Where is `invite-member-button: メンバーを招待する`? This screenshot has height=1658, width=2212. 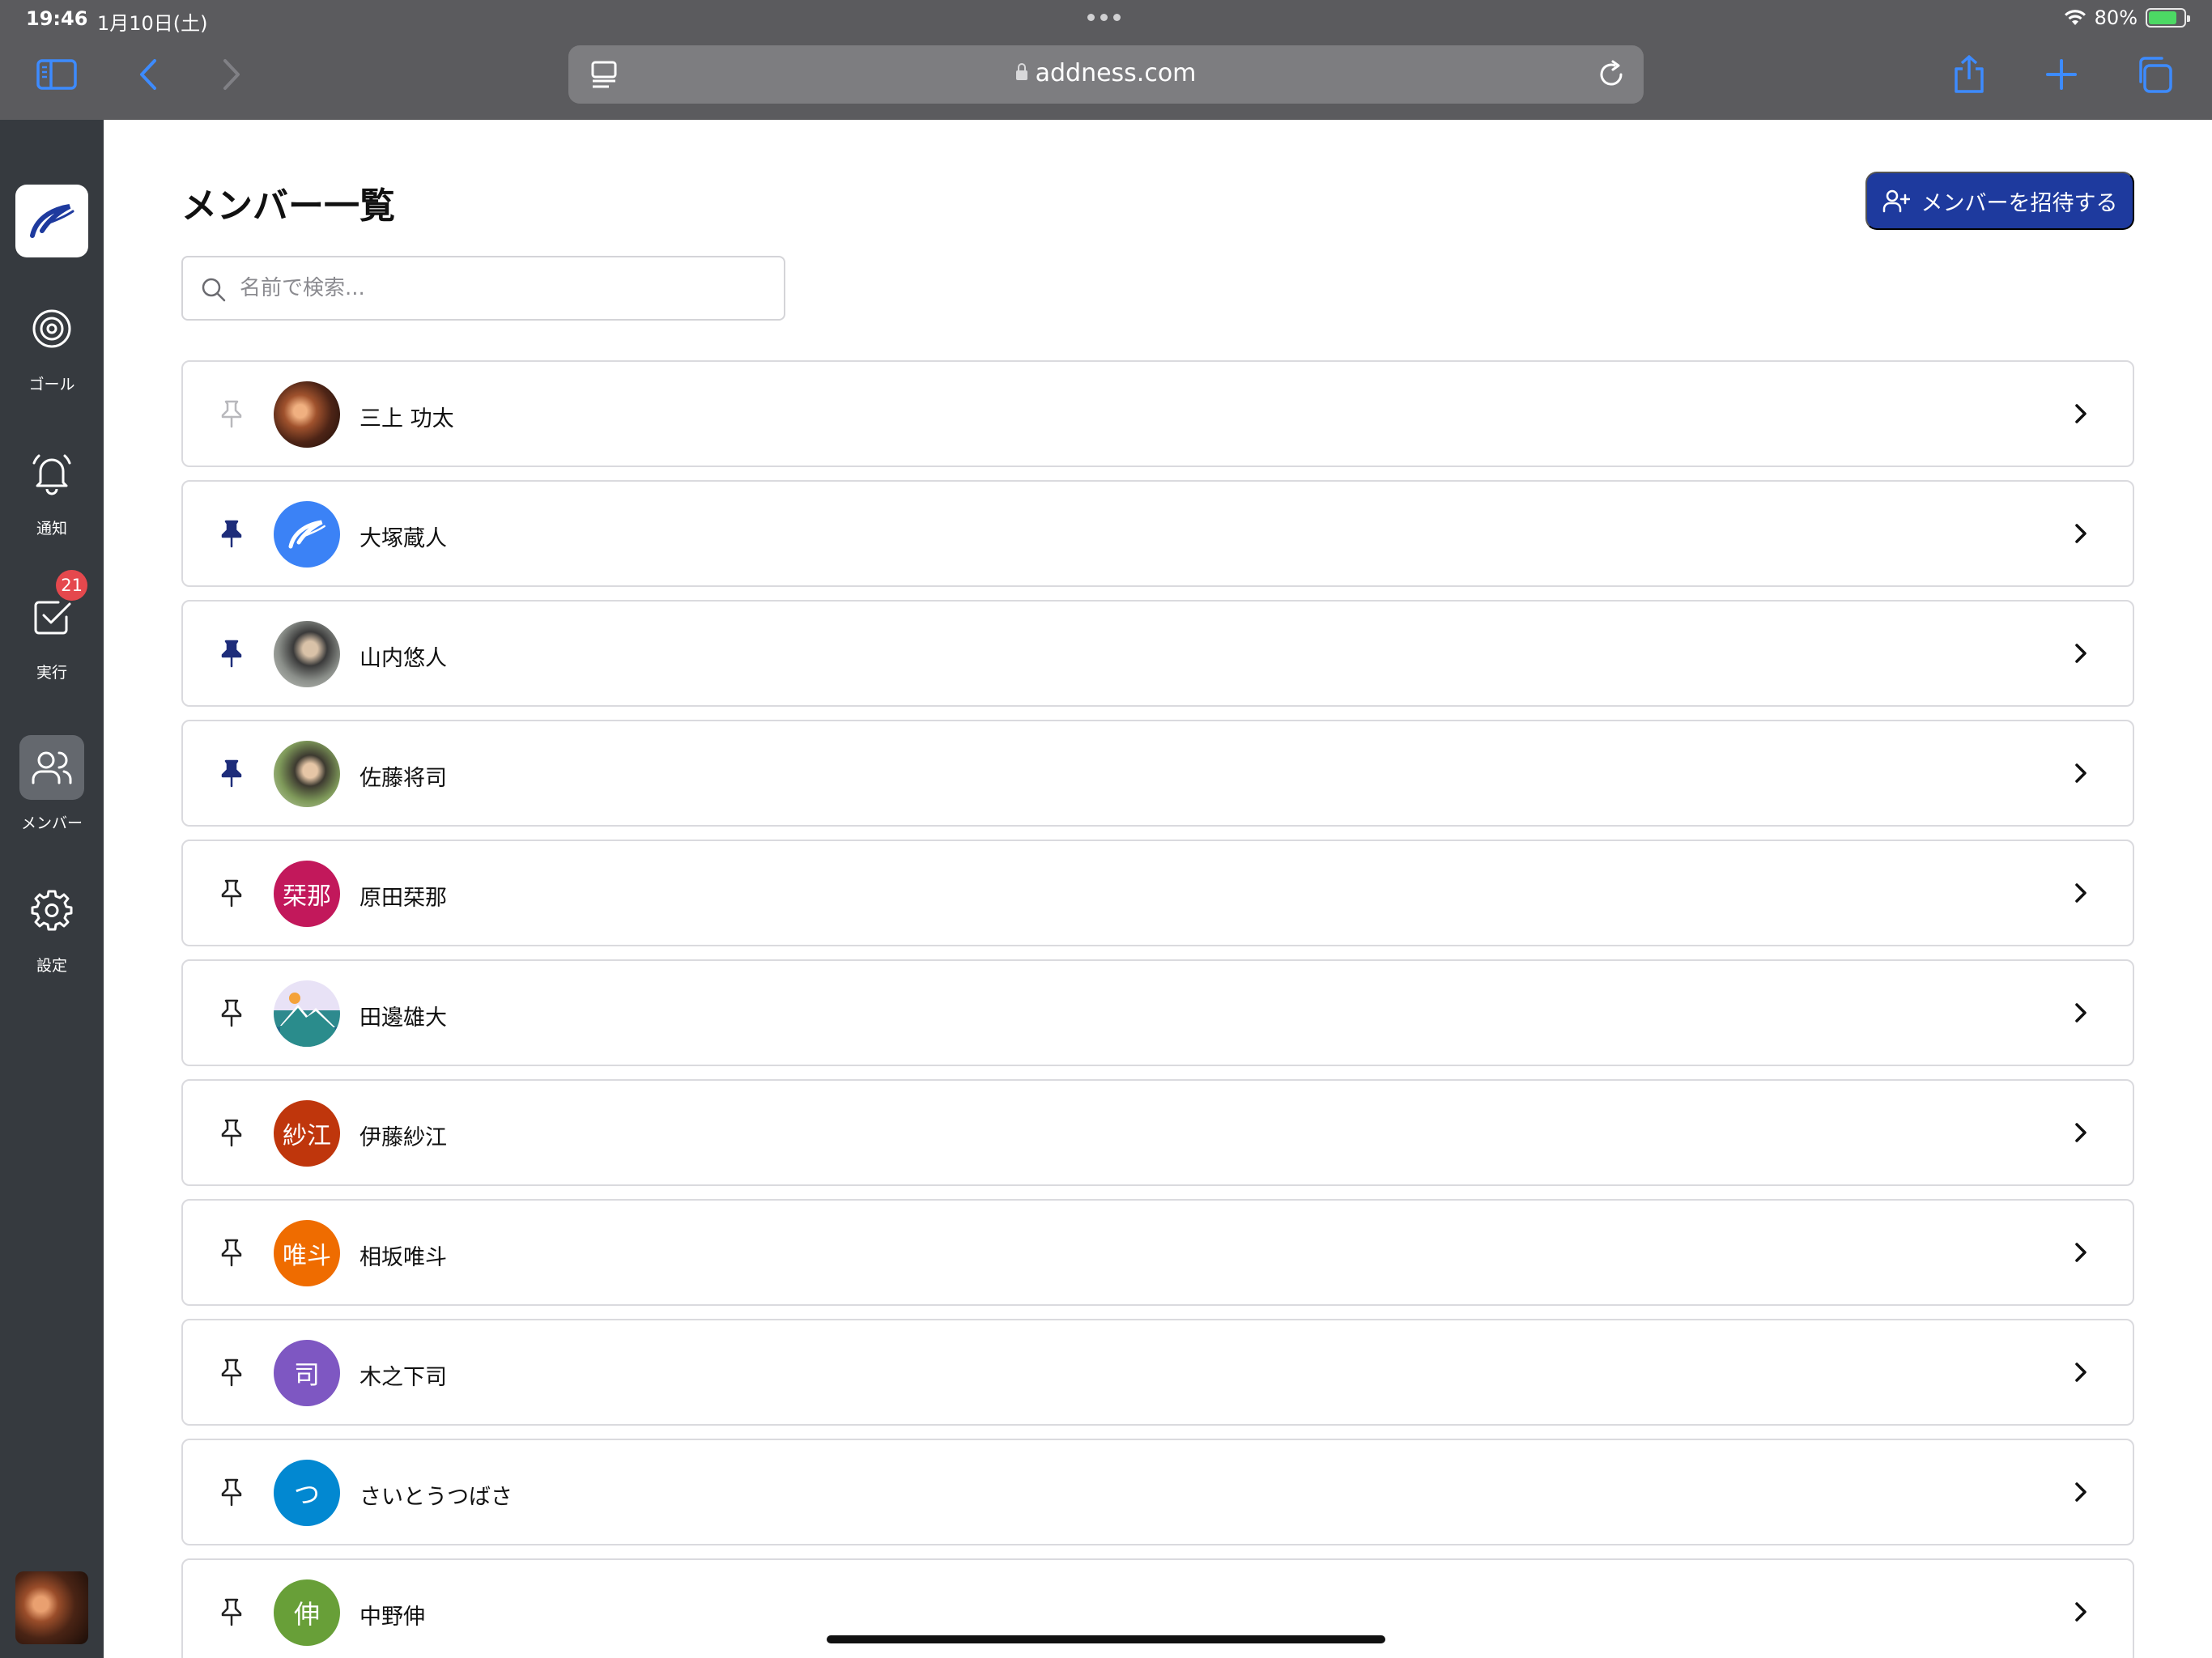 invite-member-button: メンバーを招待する is located at coordinates (1999, 201).